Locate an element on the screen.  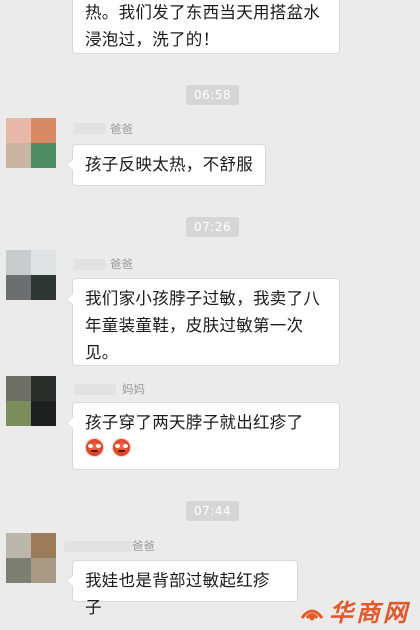
message-bubble: 我娃也是背部过敏起红疹子 is located at coordinates (182, 588).